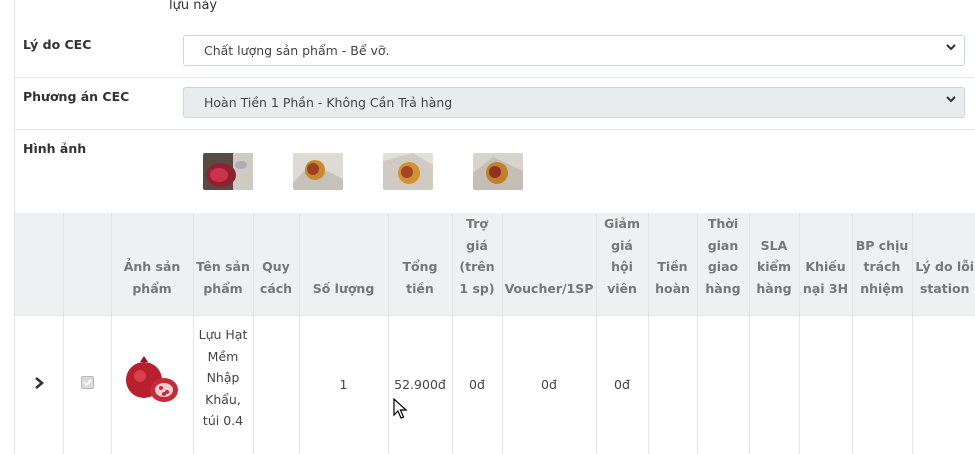 This screenshot has width=975, height=454. I want to click on plan-select: Hoàn Tiền 1 Phần - Không Cần Trả hàng, so click(574, 102).